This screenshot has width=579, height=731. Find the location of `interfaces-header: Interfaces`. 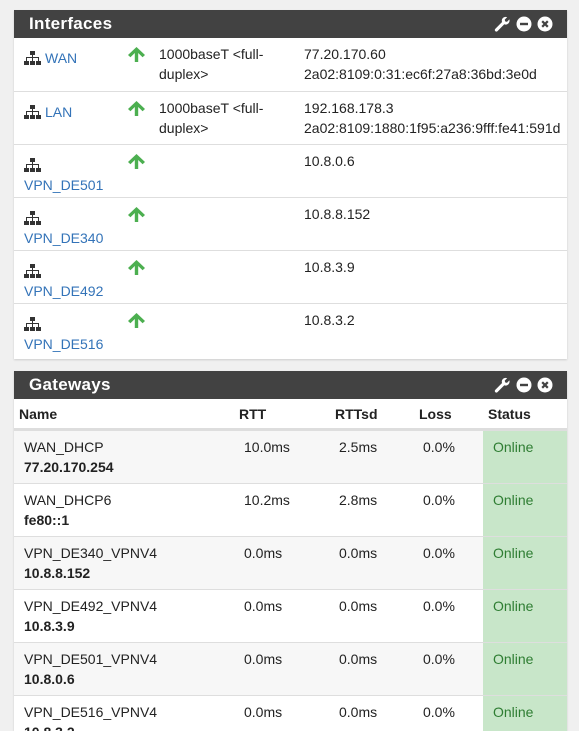

interfaces-header: Interfaces is located at coordinates (290, 24).